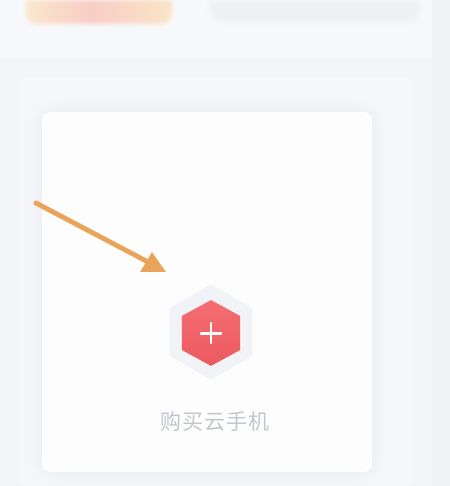 This screenshot has width=450, height=486. I want to click on banner-thumbnail-right, so click(315, 11).